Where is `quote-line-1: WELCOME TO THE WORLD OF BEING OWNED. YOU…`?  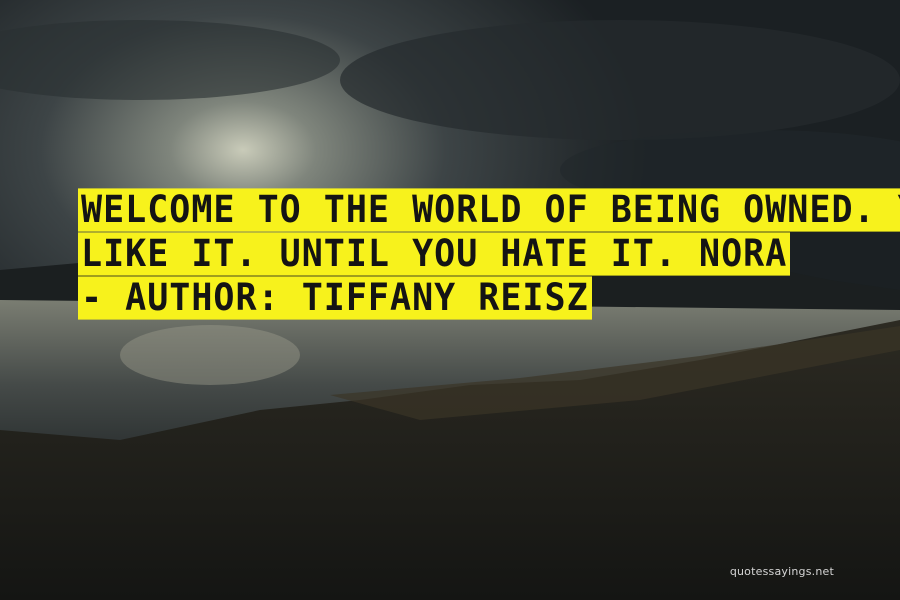 quote-line-1: WELCOME TO THE WORLD OF BEING OWNED. YOU… is located at coordinates (489, 210).